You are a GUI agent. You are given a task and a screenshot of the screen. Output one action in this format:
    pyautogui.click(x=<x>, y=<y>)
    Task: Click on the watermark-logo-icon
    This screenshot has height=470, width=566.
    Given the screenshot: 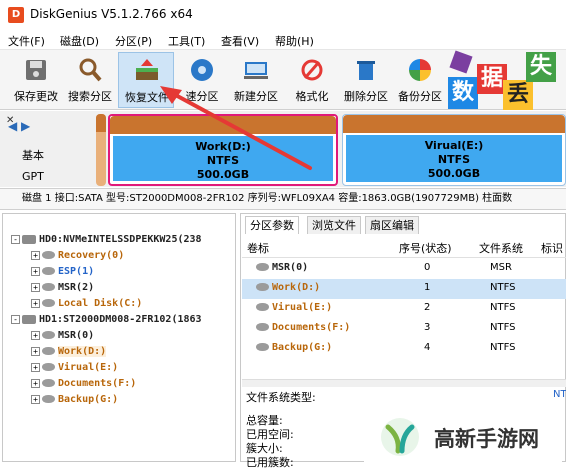 What is the action you would take?
    pyautogui.click(x=400, y=437)
    